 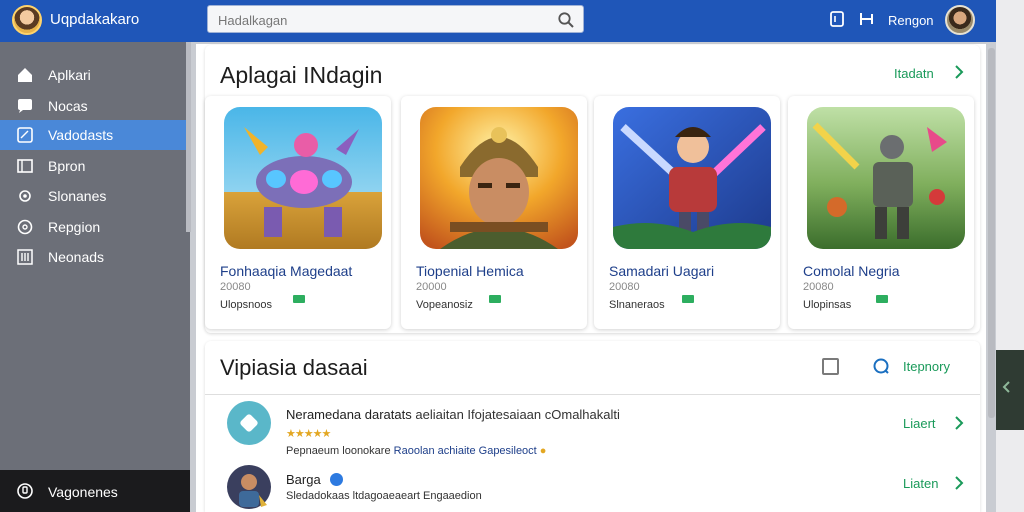 What do you see at coordinates (337, 479) in the screenshot?
I see `verified-icon` at bounding box center [337, 479].